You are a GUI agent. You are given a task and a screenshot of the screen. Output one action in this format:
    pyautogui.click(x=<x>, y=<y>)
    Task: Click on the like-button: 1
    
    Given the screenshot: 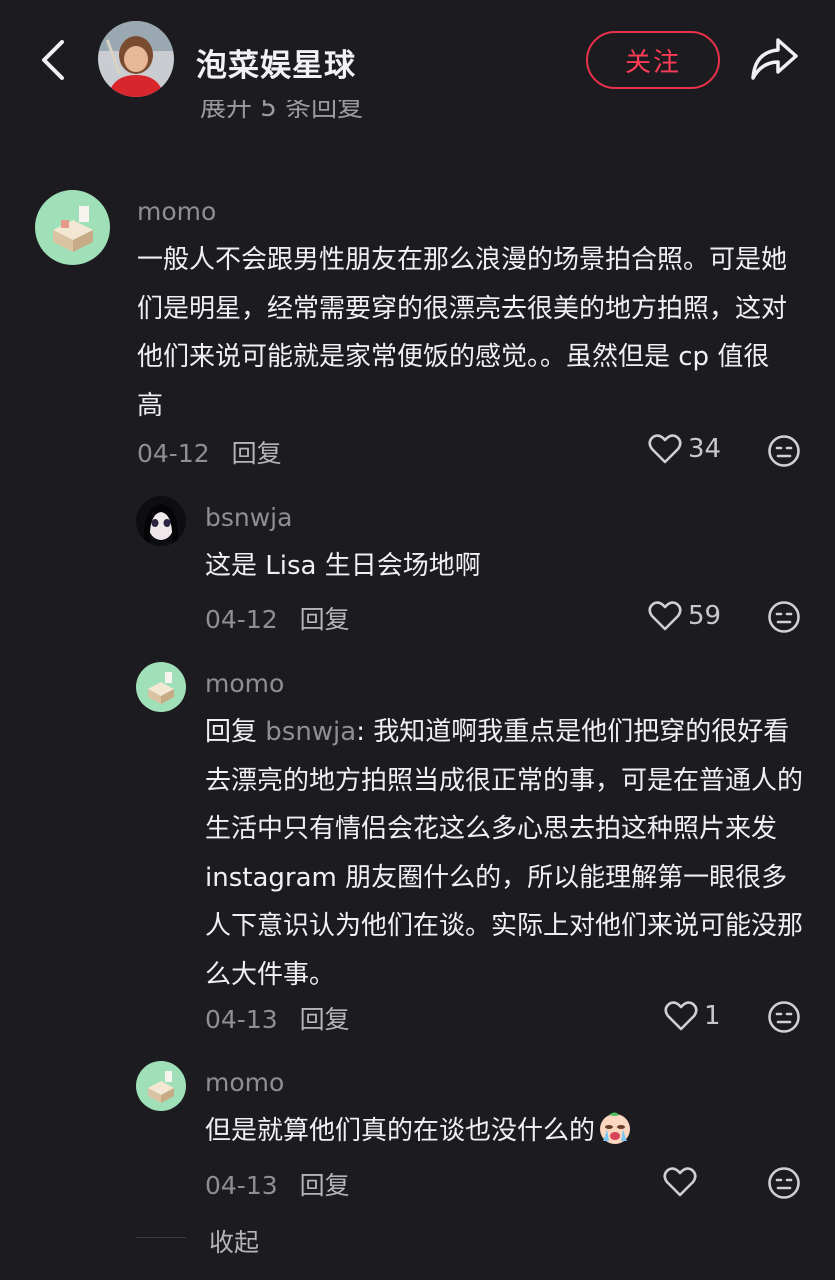 What is the action you would take?
    pyautogui.click(x=692, y=1016)
    